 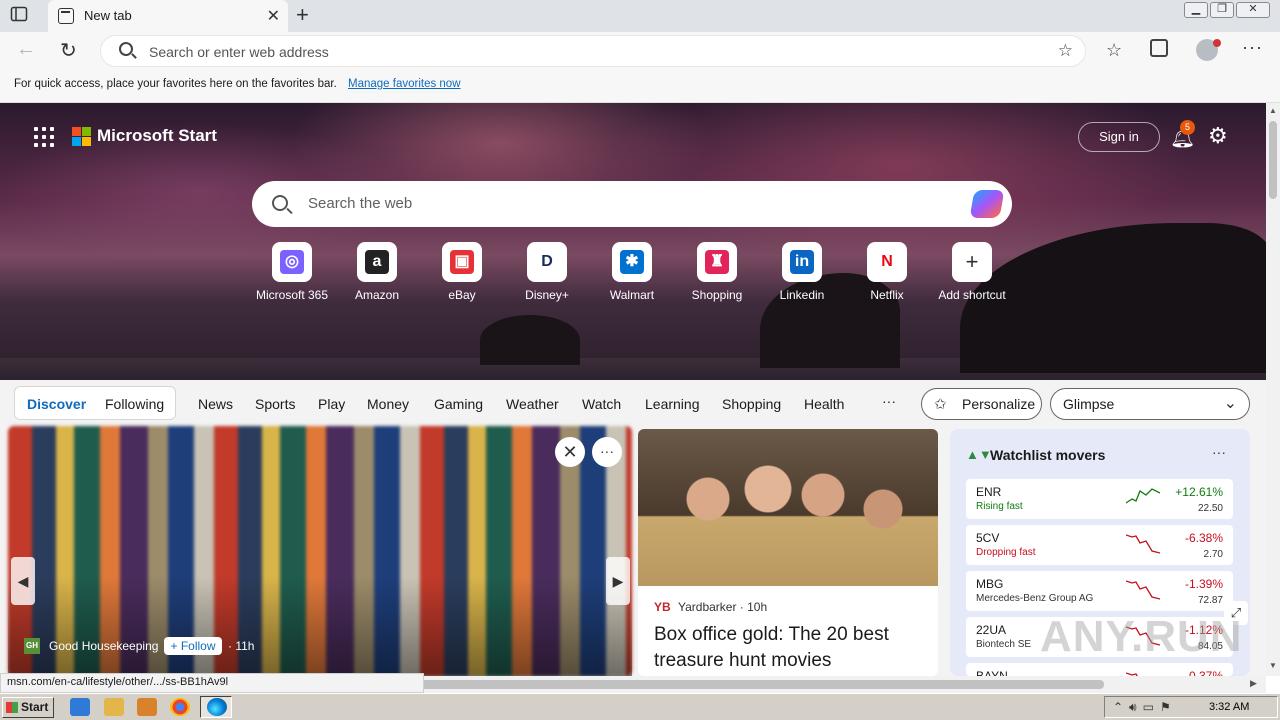 I want to click on shortcut-netflix: N Netflix, so click(x=887, y=272).